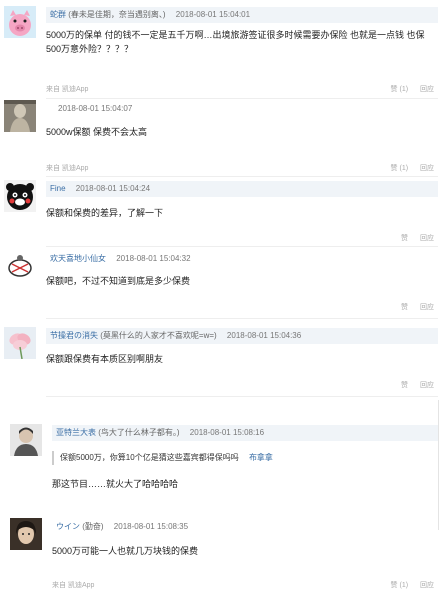 The image size is (446, 600). I want to click on comment-time: 2018-08-01 15:04:32, so click(153, 258).